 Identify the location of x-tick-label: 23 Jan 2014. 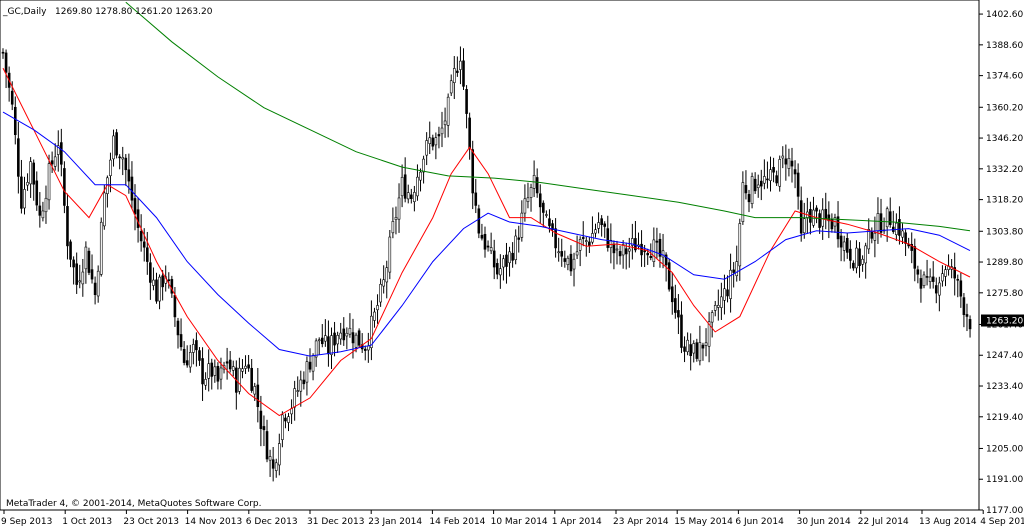
(395, 522).